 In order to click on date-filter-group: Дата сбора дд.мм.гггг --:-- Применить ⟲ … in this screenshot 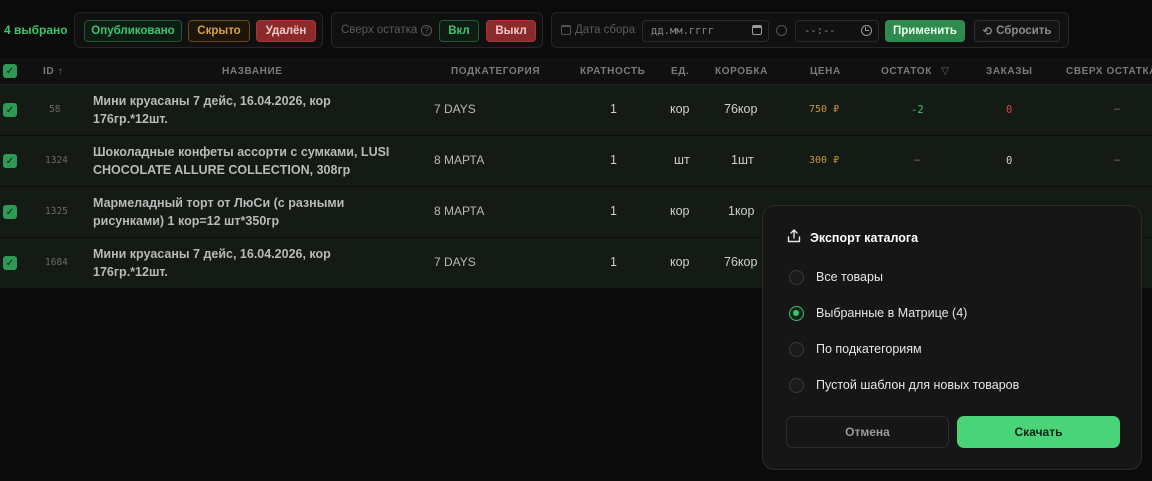, I will do `click(810, 30)`.